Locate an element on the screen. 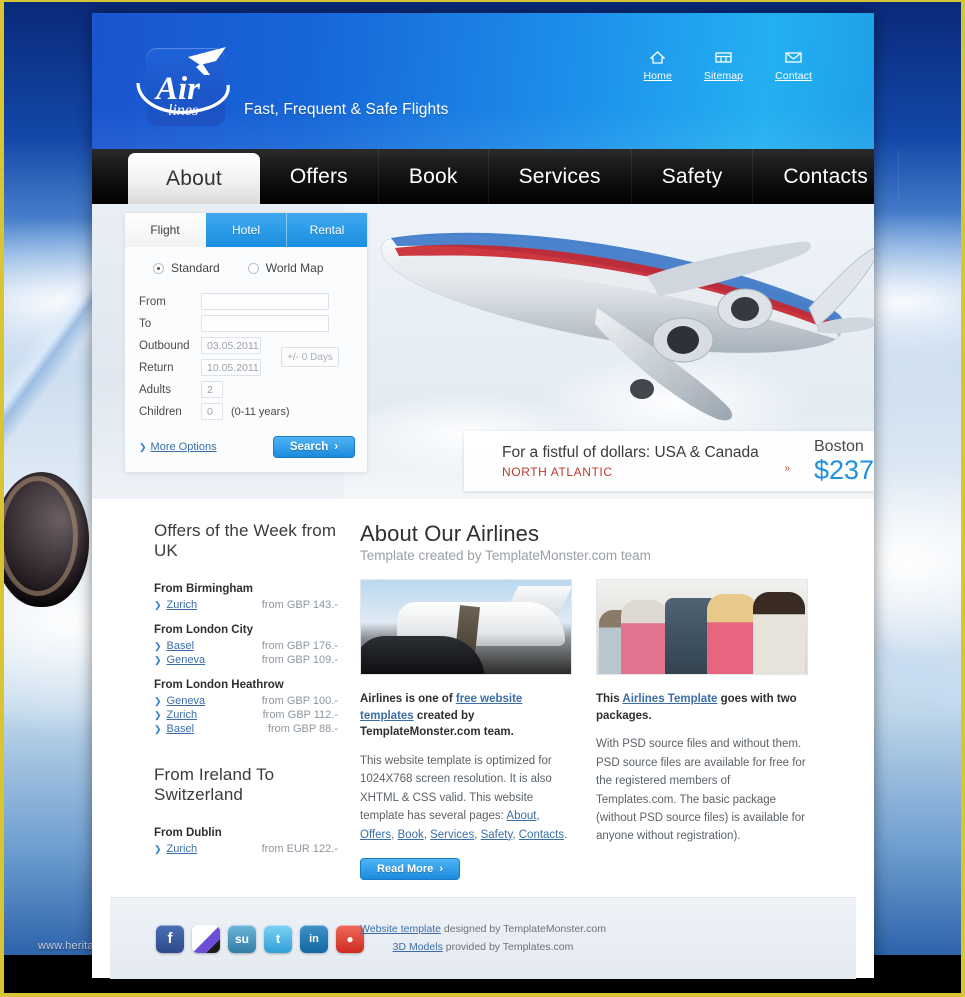 Image resolution: width=965 pixels, height=997 pixels. 3d-models-link: 3D Models is located at coordinates (418, 947).